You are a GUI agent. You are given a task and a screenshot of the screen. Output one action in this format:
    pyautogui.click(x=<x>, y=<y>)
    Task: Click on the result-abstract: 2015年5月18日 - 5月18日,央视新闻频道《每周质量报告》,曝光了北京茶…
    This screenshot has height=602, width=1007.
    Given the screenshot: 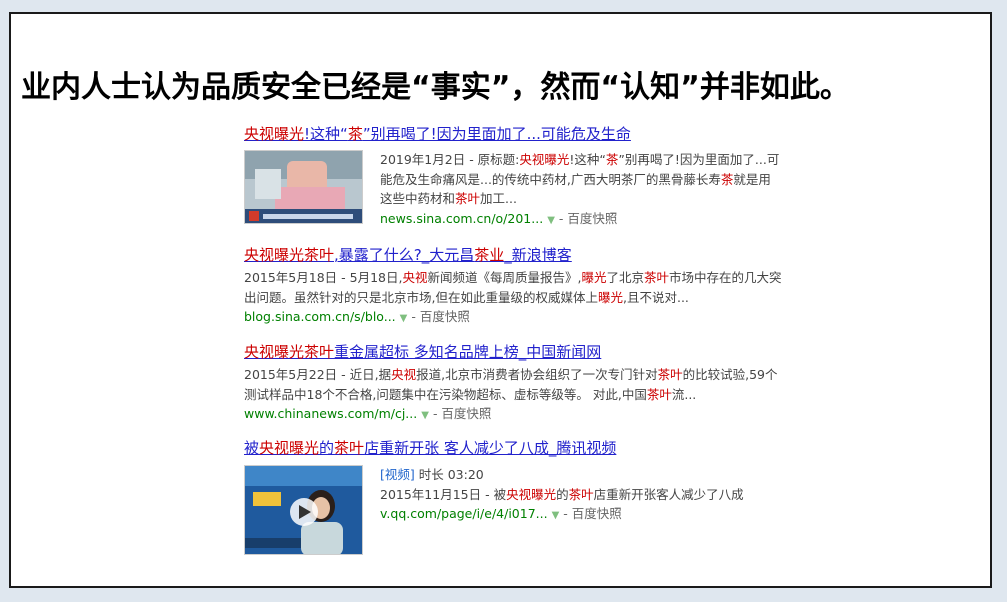 What is the action you would take?
    pyautogui.click(x=514, y=287)
    